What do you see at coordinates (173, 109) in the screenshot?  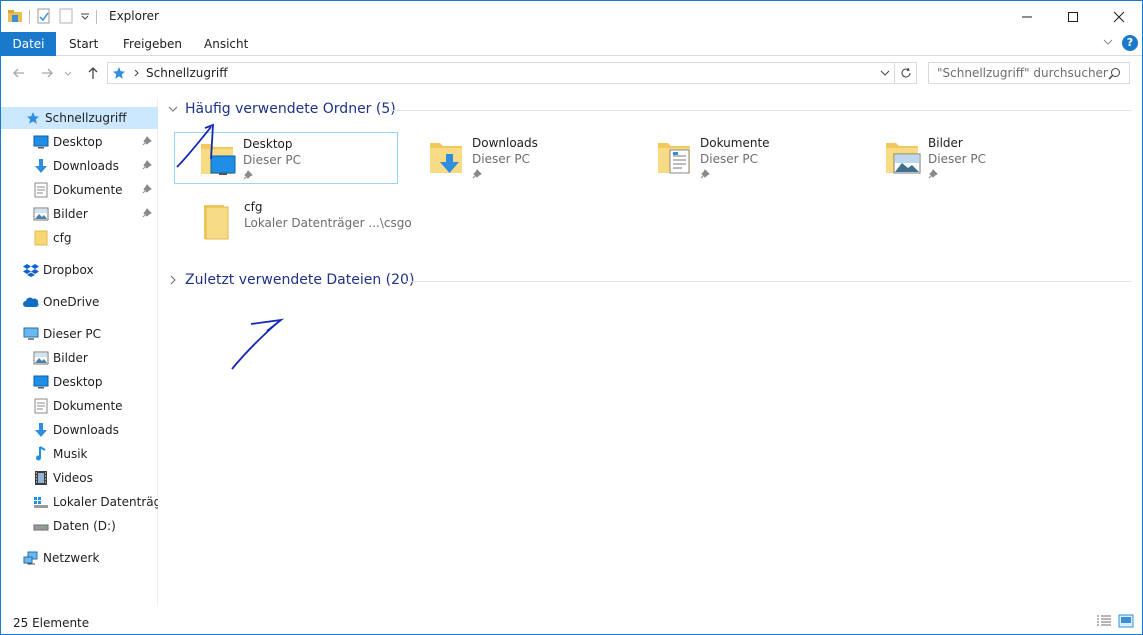 I see `chevron-down-icon` at bounding box center [173, 109].